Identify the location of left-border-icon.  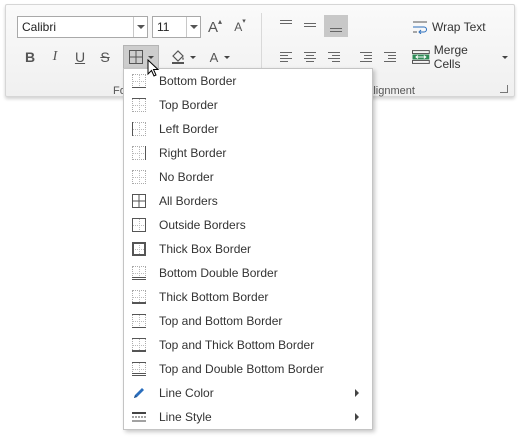
(139, 129).